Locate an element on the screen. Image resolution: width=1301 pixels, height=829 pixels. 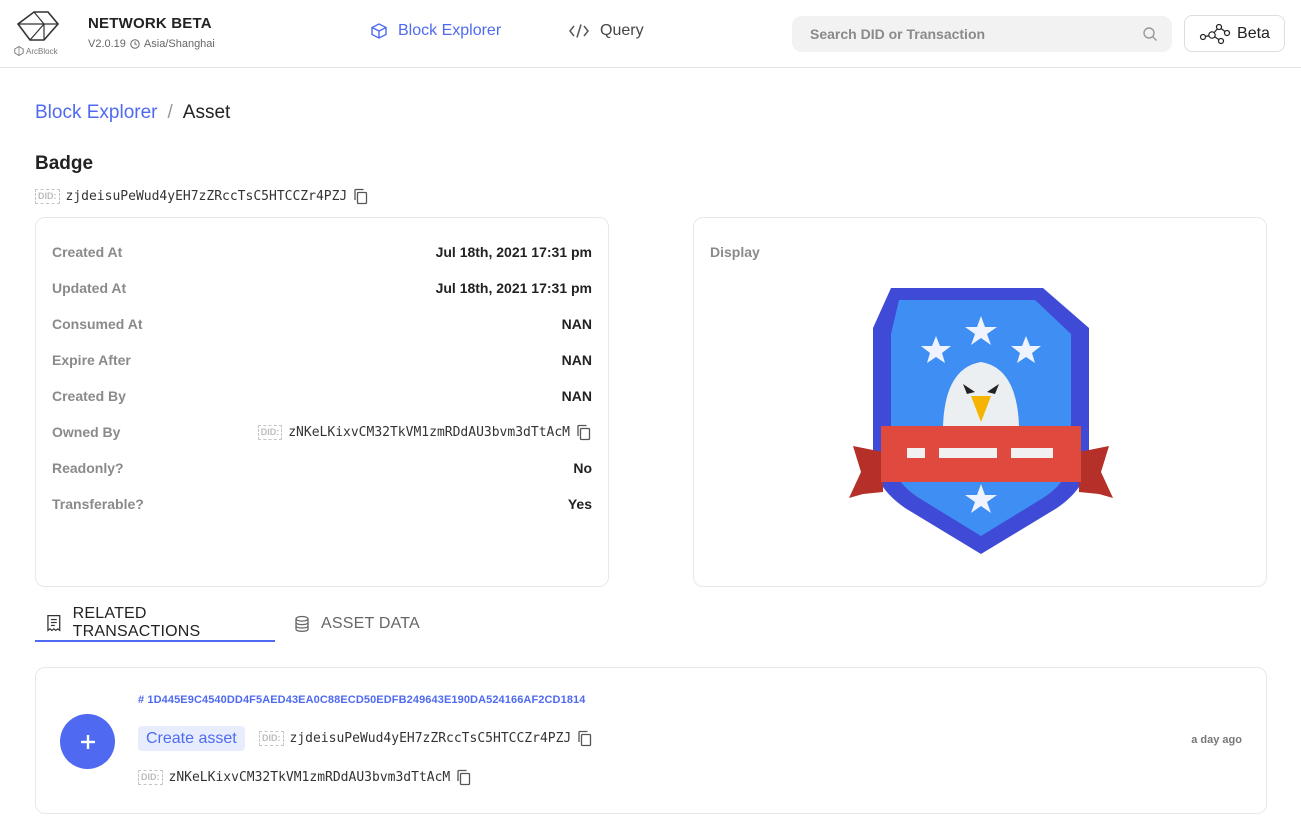
owner-did: zNKeLKixvCM32TkVM1zmRDdAU3bvm3dTtAcM is located at coordinates (429, 432).